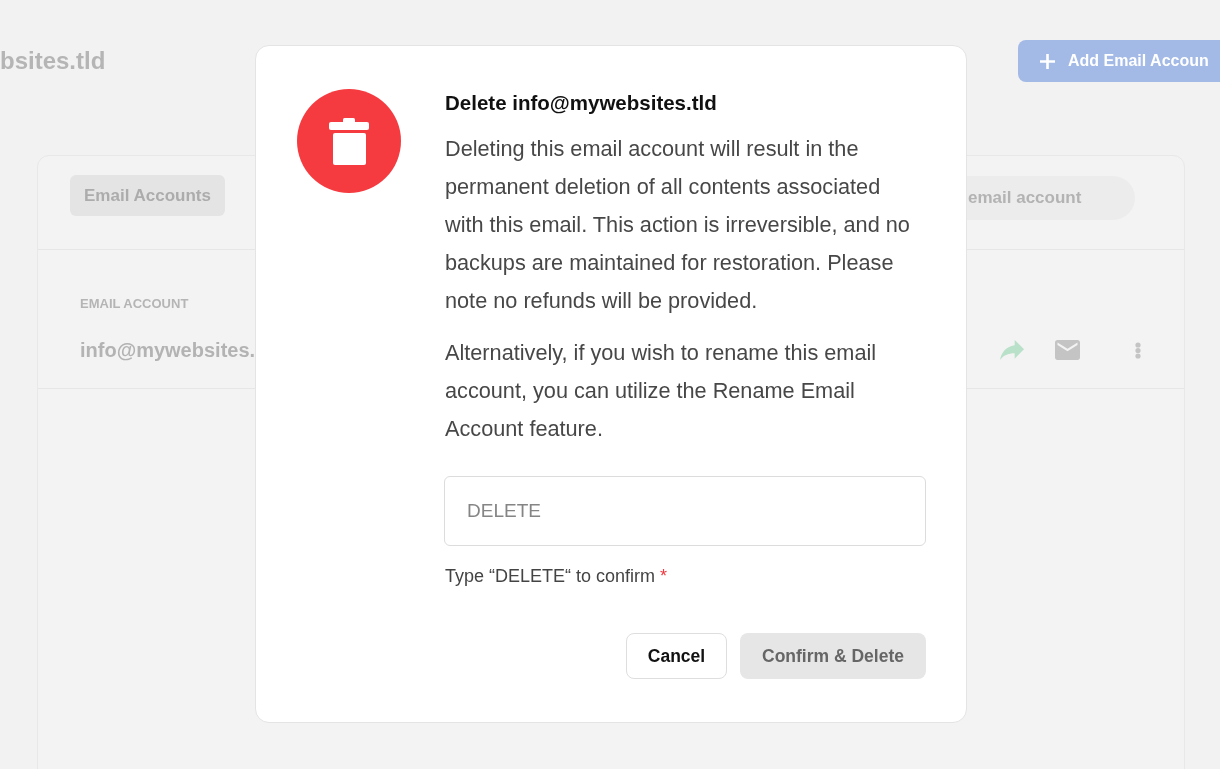 Image resolution: width=1220 pixels, height=769 pixels. Describe the element at coordinates (1012, 350) in the screenshot. I see `forward-arrow-icon` at that location.